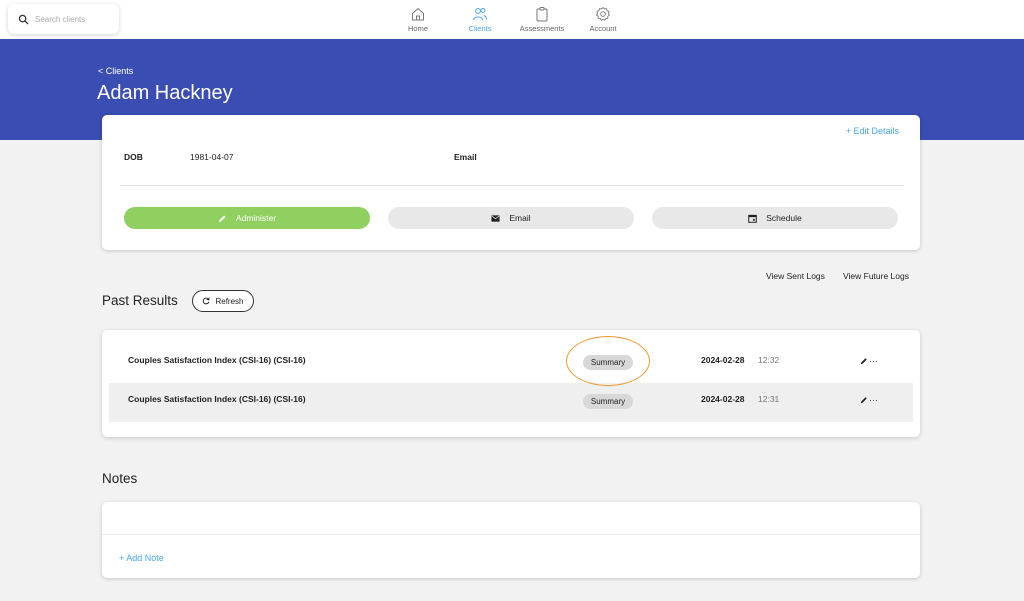 The image size is (1024, 601). I want to click on email-button: Email, so click(511, 218).